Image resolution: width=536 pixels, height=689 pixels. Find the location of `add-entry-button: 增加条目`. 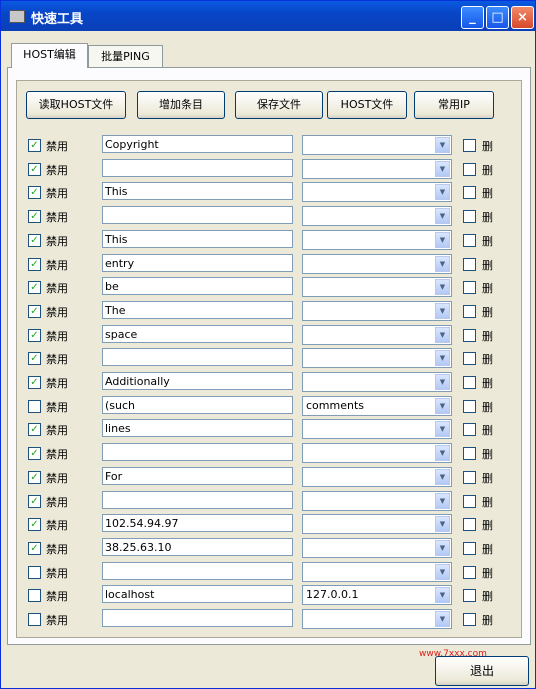

add-entry-button: 增加条目 is located at coordinates (181, 105).